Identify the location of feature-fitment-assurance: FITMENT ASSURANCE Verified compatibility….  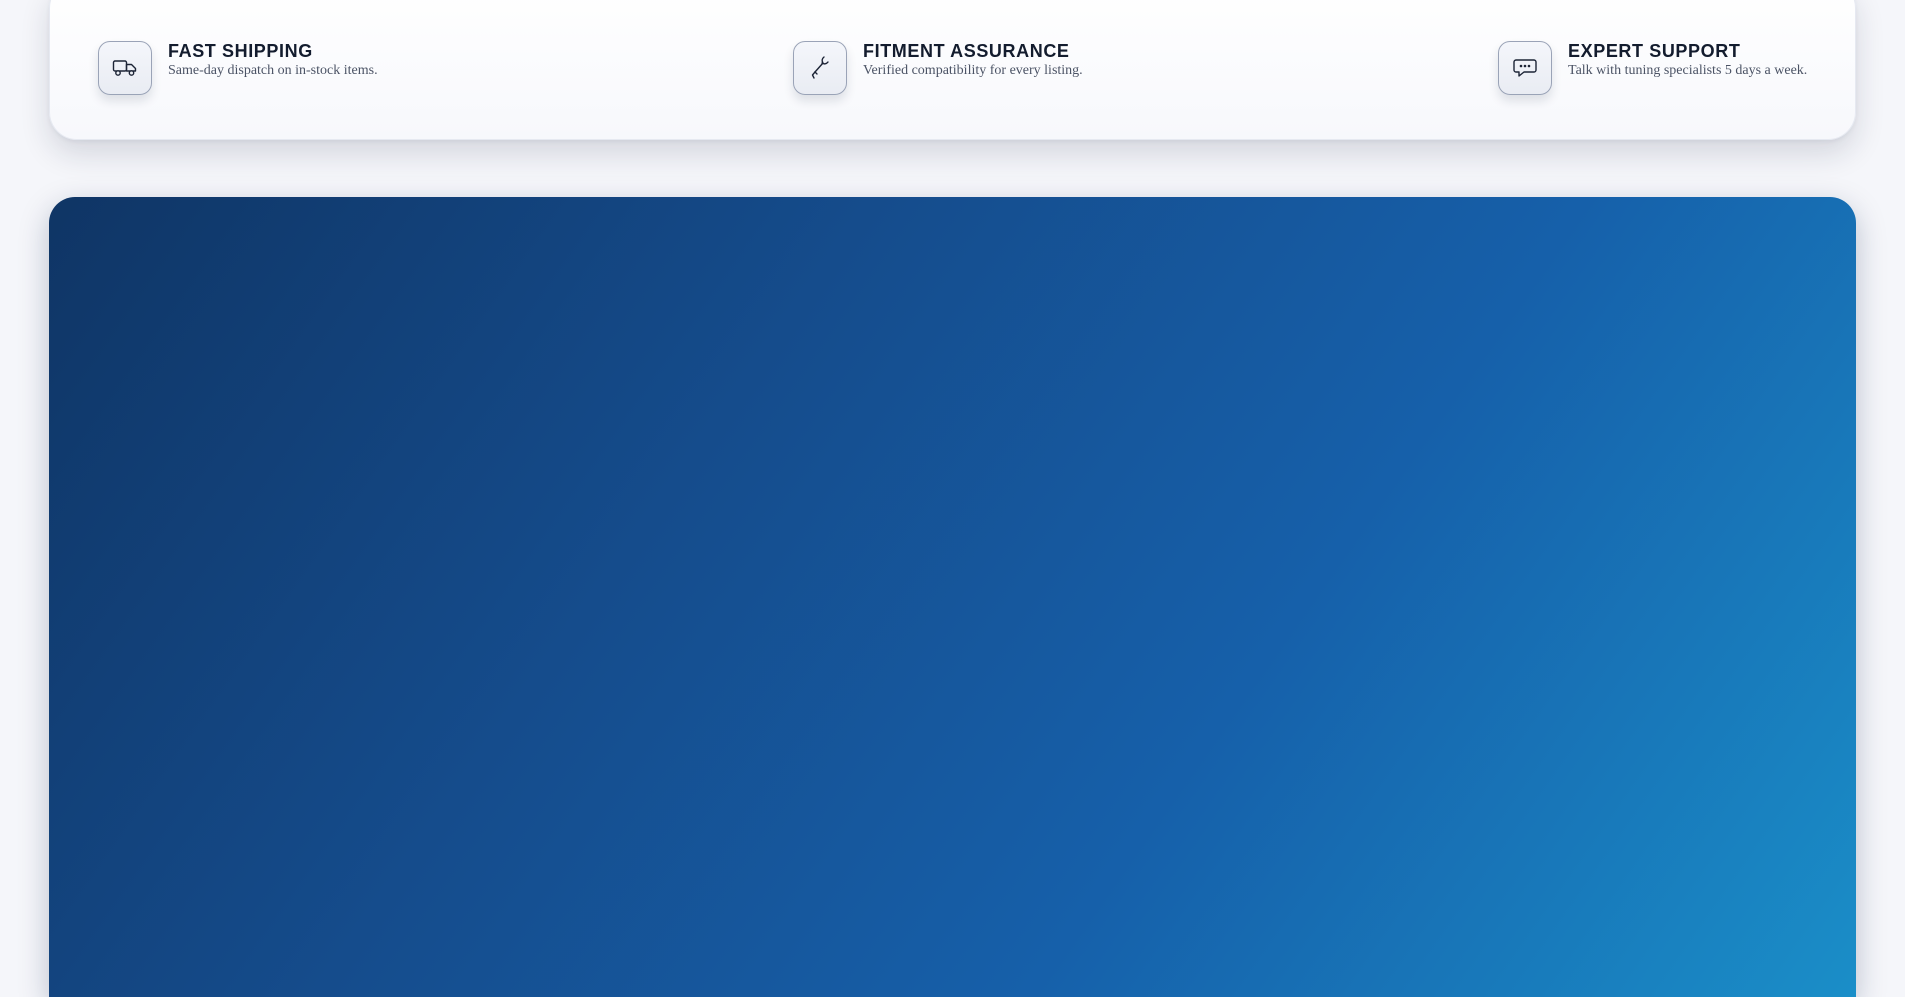
(938, 68).